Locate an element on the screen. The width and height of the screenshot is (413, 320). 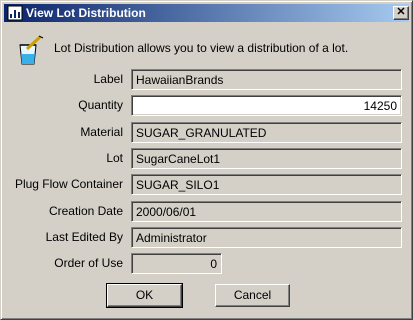
order-of-use-field-label: Order of Use is located at coordinates (88, 263).